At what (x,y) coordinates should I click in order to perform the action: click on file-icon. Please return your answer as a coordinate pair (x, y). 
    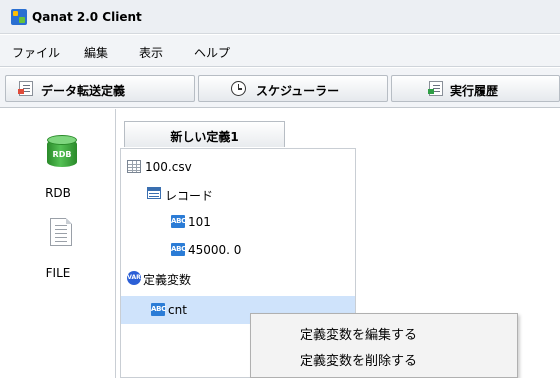
    Looking at the image, I should click on (61, 232).